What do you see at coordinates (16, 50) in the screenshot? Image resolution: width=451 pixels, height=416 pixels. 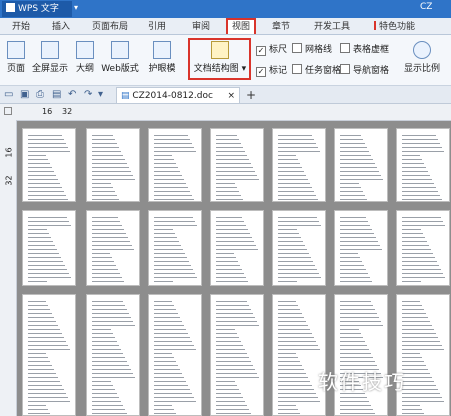 I see `page-icon` at bounding box center [16, 50].